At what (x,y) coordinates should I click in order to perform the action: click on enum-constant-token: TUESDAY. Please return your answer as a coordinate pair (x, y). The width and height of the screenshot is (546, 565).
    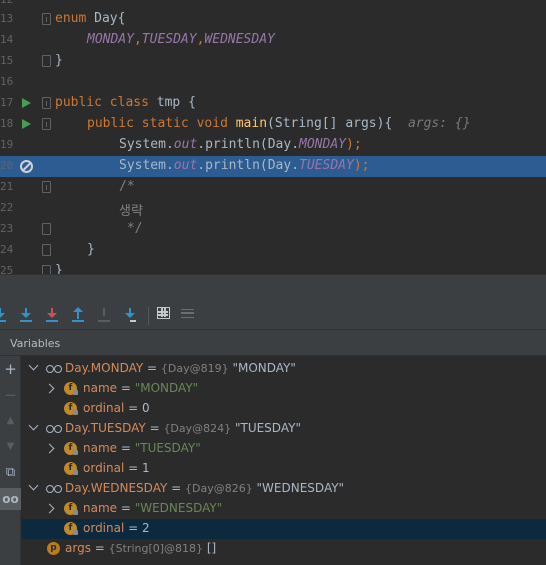
    Looking at the image, I should click on (326, 165).